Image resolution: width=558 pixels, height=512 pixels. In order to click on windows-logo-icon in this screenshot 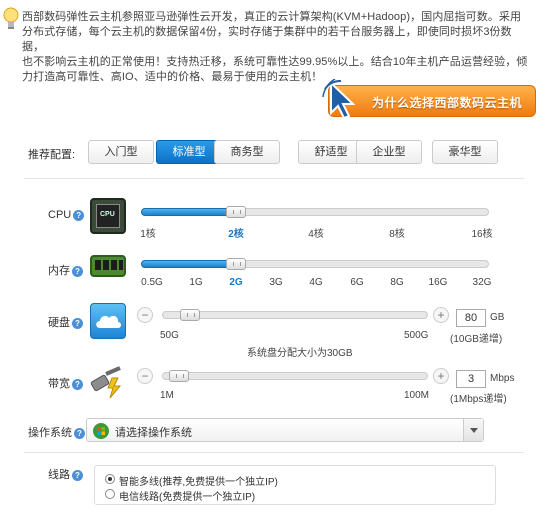, I will do `click(101, 431)`.